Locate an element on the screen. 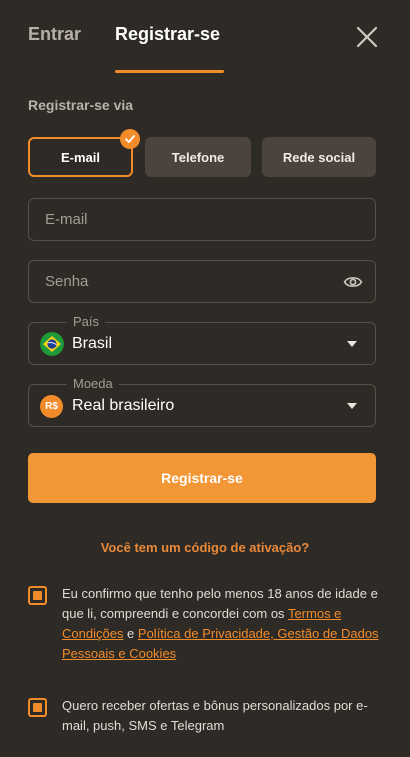 The width and height of the screenshot is (410, 757). password-field is located at coordinates (202, 281).